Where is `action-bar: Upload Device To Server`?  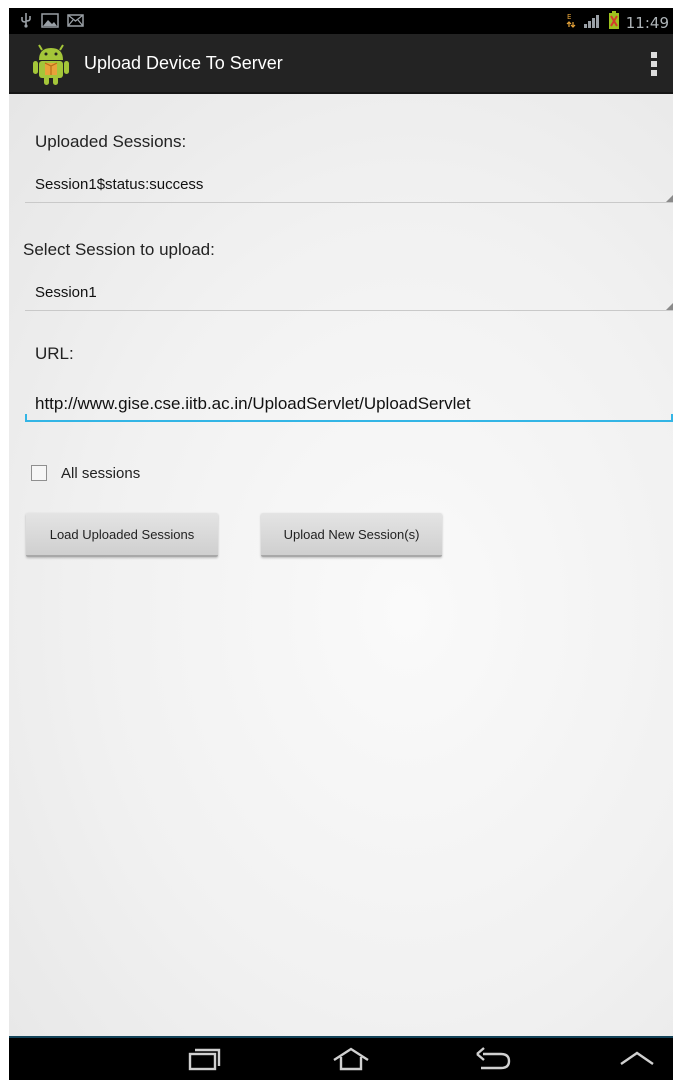
action-bar: Upload Device To Server is located at coordinates (341, 64).